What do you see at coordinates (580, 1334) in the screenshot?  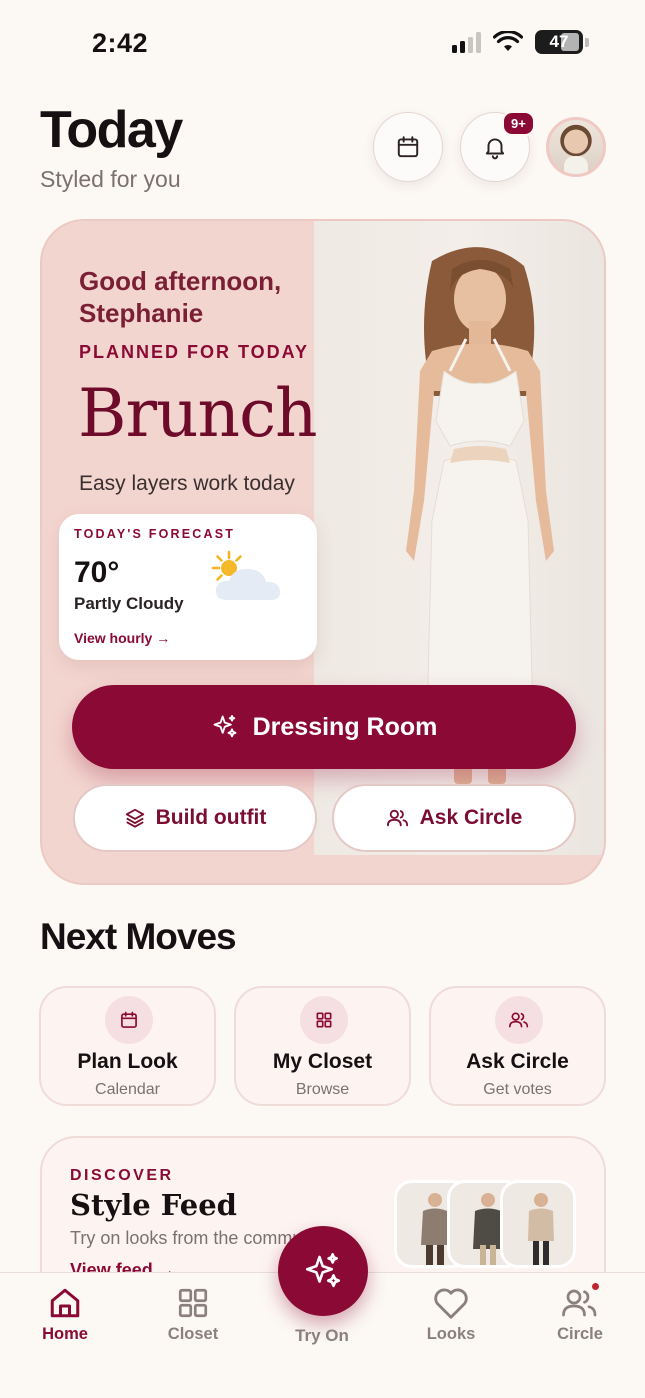 I see `tab-label: Circle` at bounding box center [580, 1334].